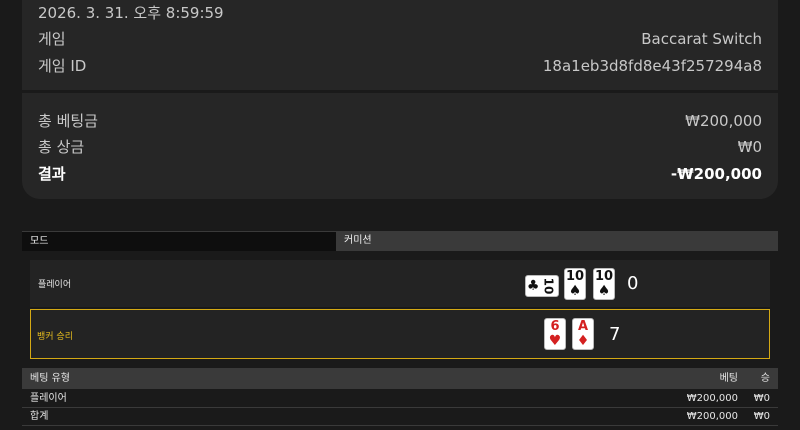 This screenshot has width=800, height=430. I want to click on result-value: -₩200,000, so click(716, 173).